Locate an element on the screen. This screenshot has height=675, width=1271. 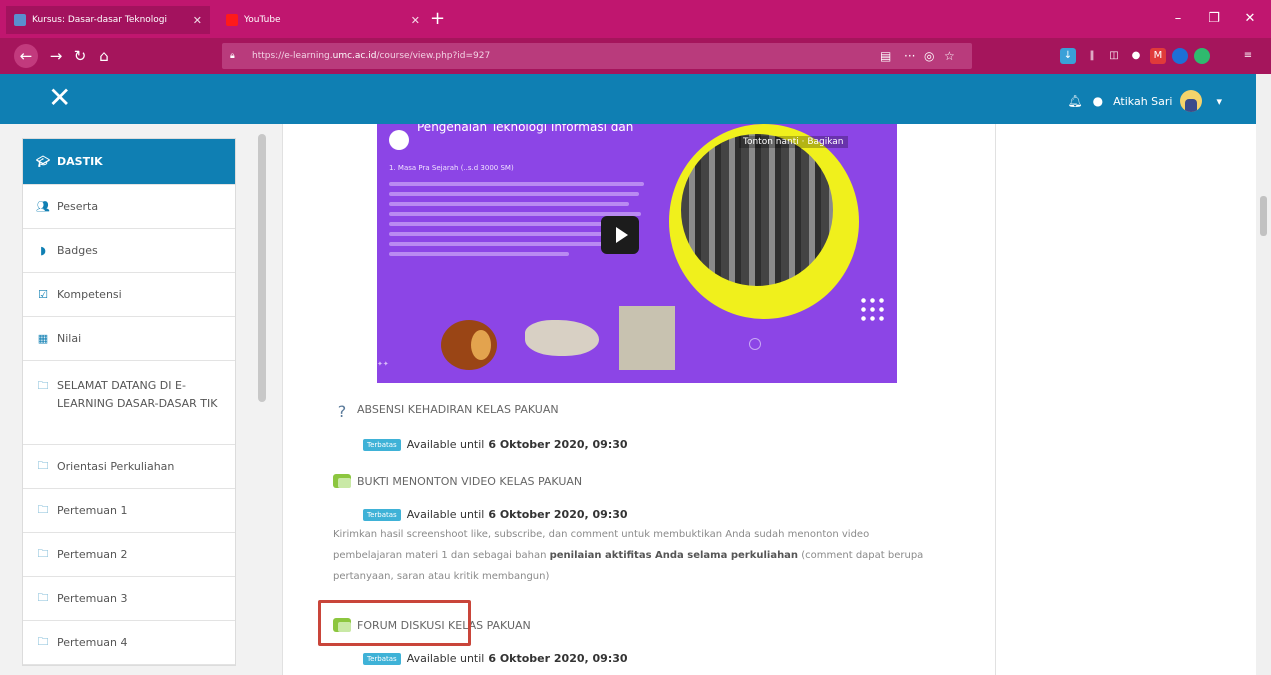
activity-name: ABSENSI KEHADIRAN KELAS PAKUAN is located at coordinates (458, 409).